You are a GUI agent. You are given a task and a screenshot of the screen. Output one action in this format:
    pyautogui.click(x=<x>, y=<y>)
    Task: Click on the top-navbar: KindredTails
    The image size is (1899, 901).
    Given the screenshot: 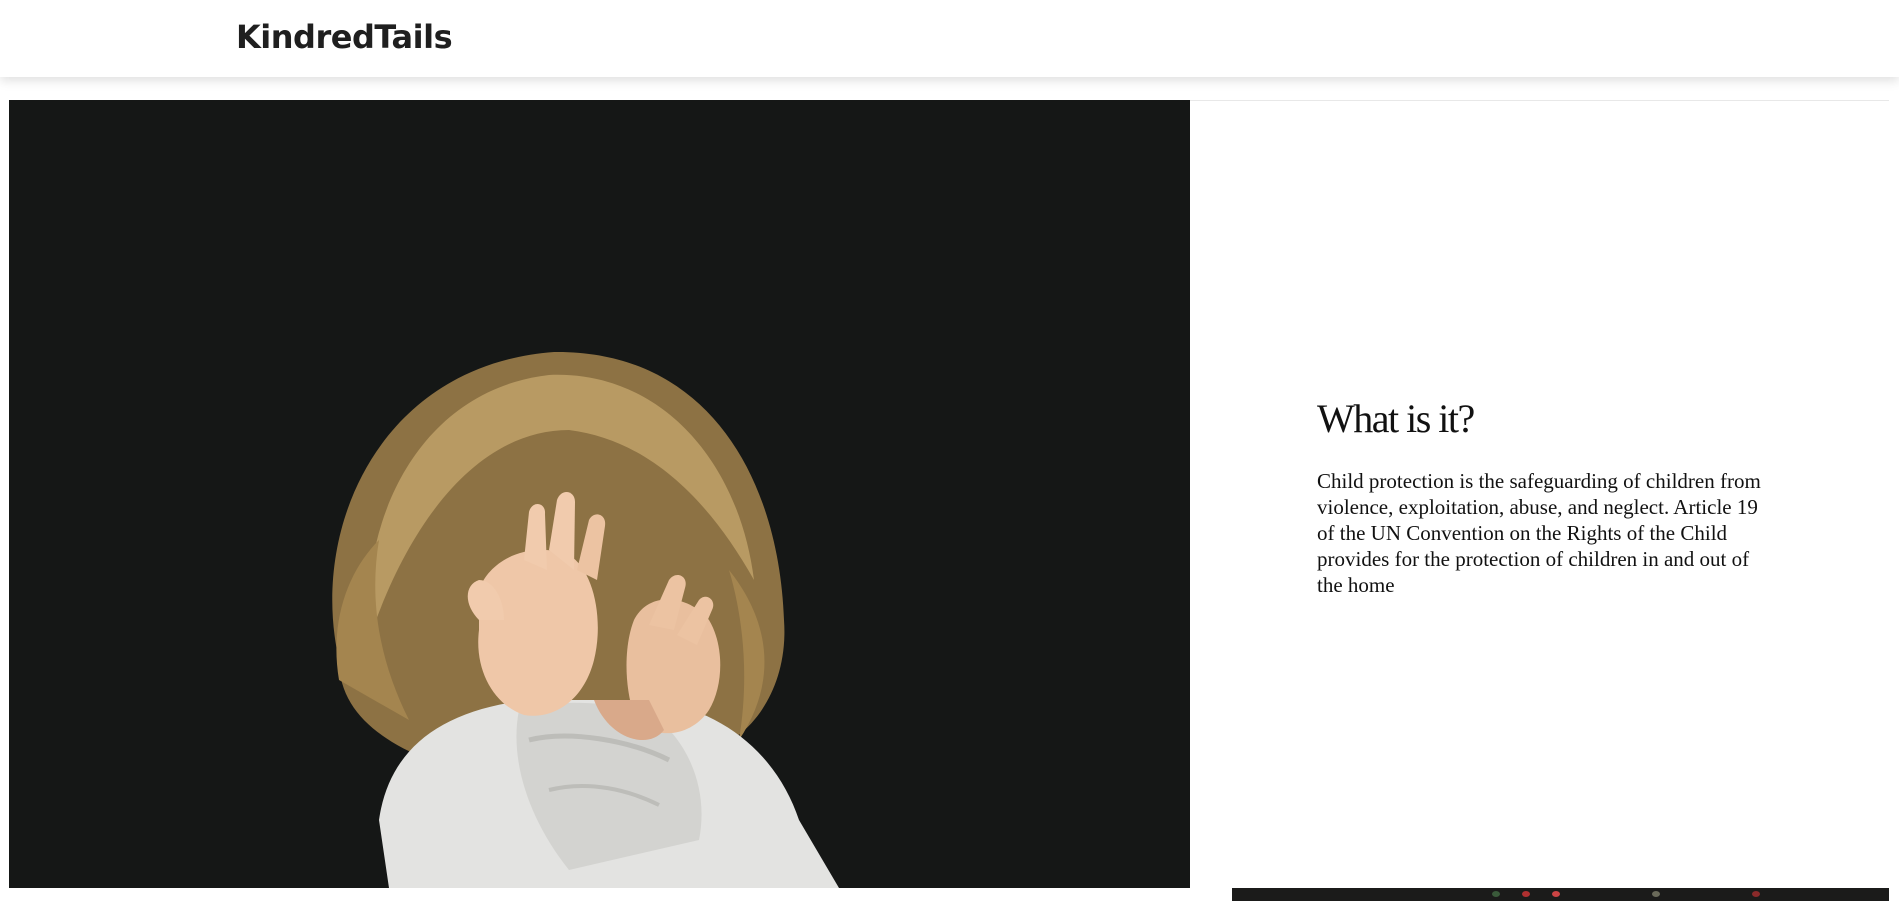 What is the action you would take?
    pyautogui.click(x=949, y=38)
    